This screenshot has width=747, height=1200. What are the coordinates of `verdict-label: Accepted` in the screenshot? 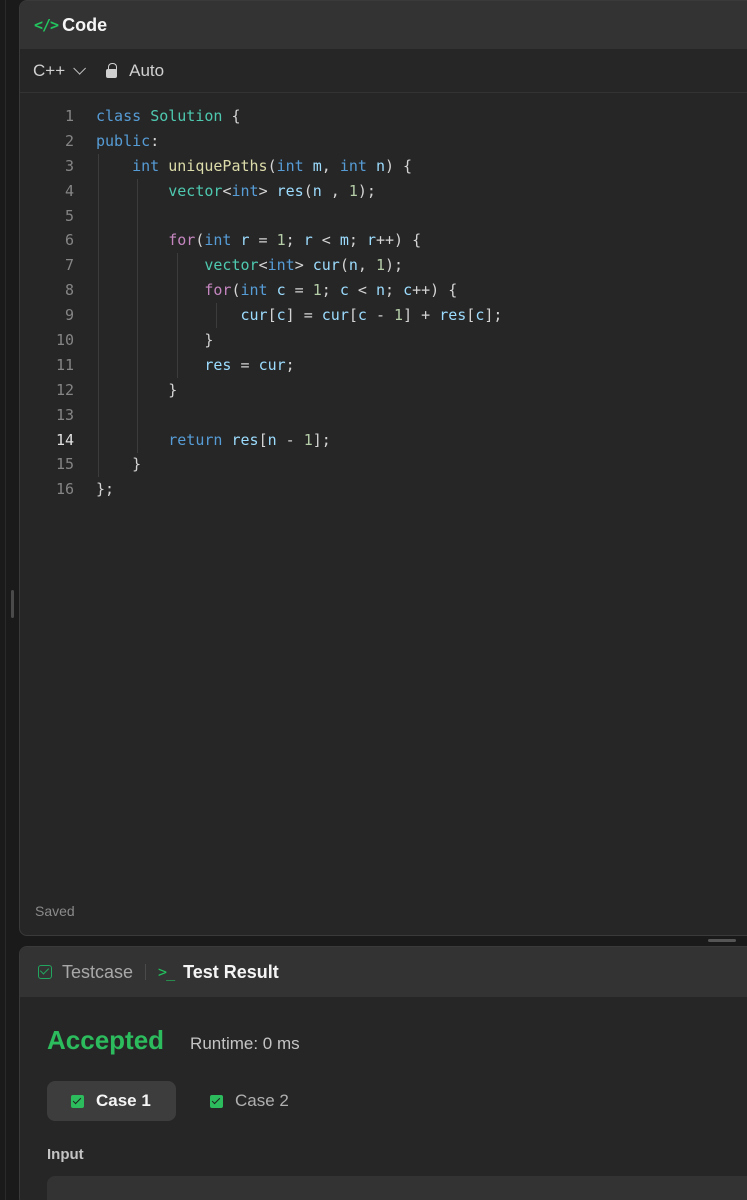 It's located at (106, 1040).